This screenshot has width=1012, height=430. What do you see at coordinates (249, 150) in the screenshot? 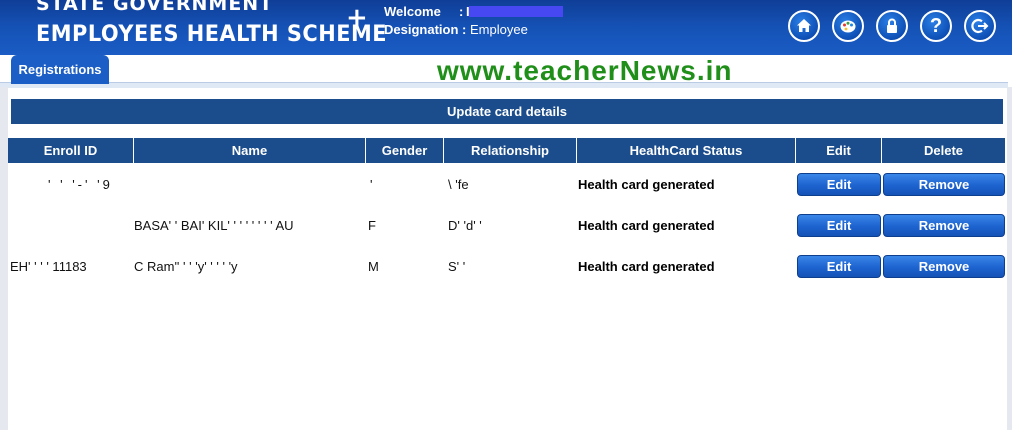
I see `column-header-name: Name` at bounding box center [249, 150].